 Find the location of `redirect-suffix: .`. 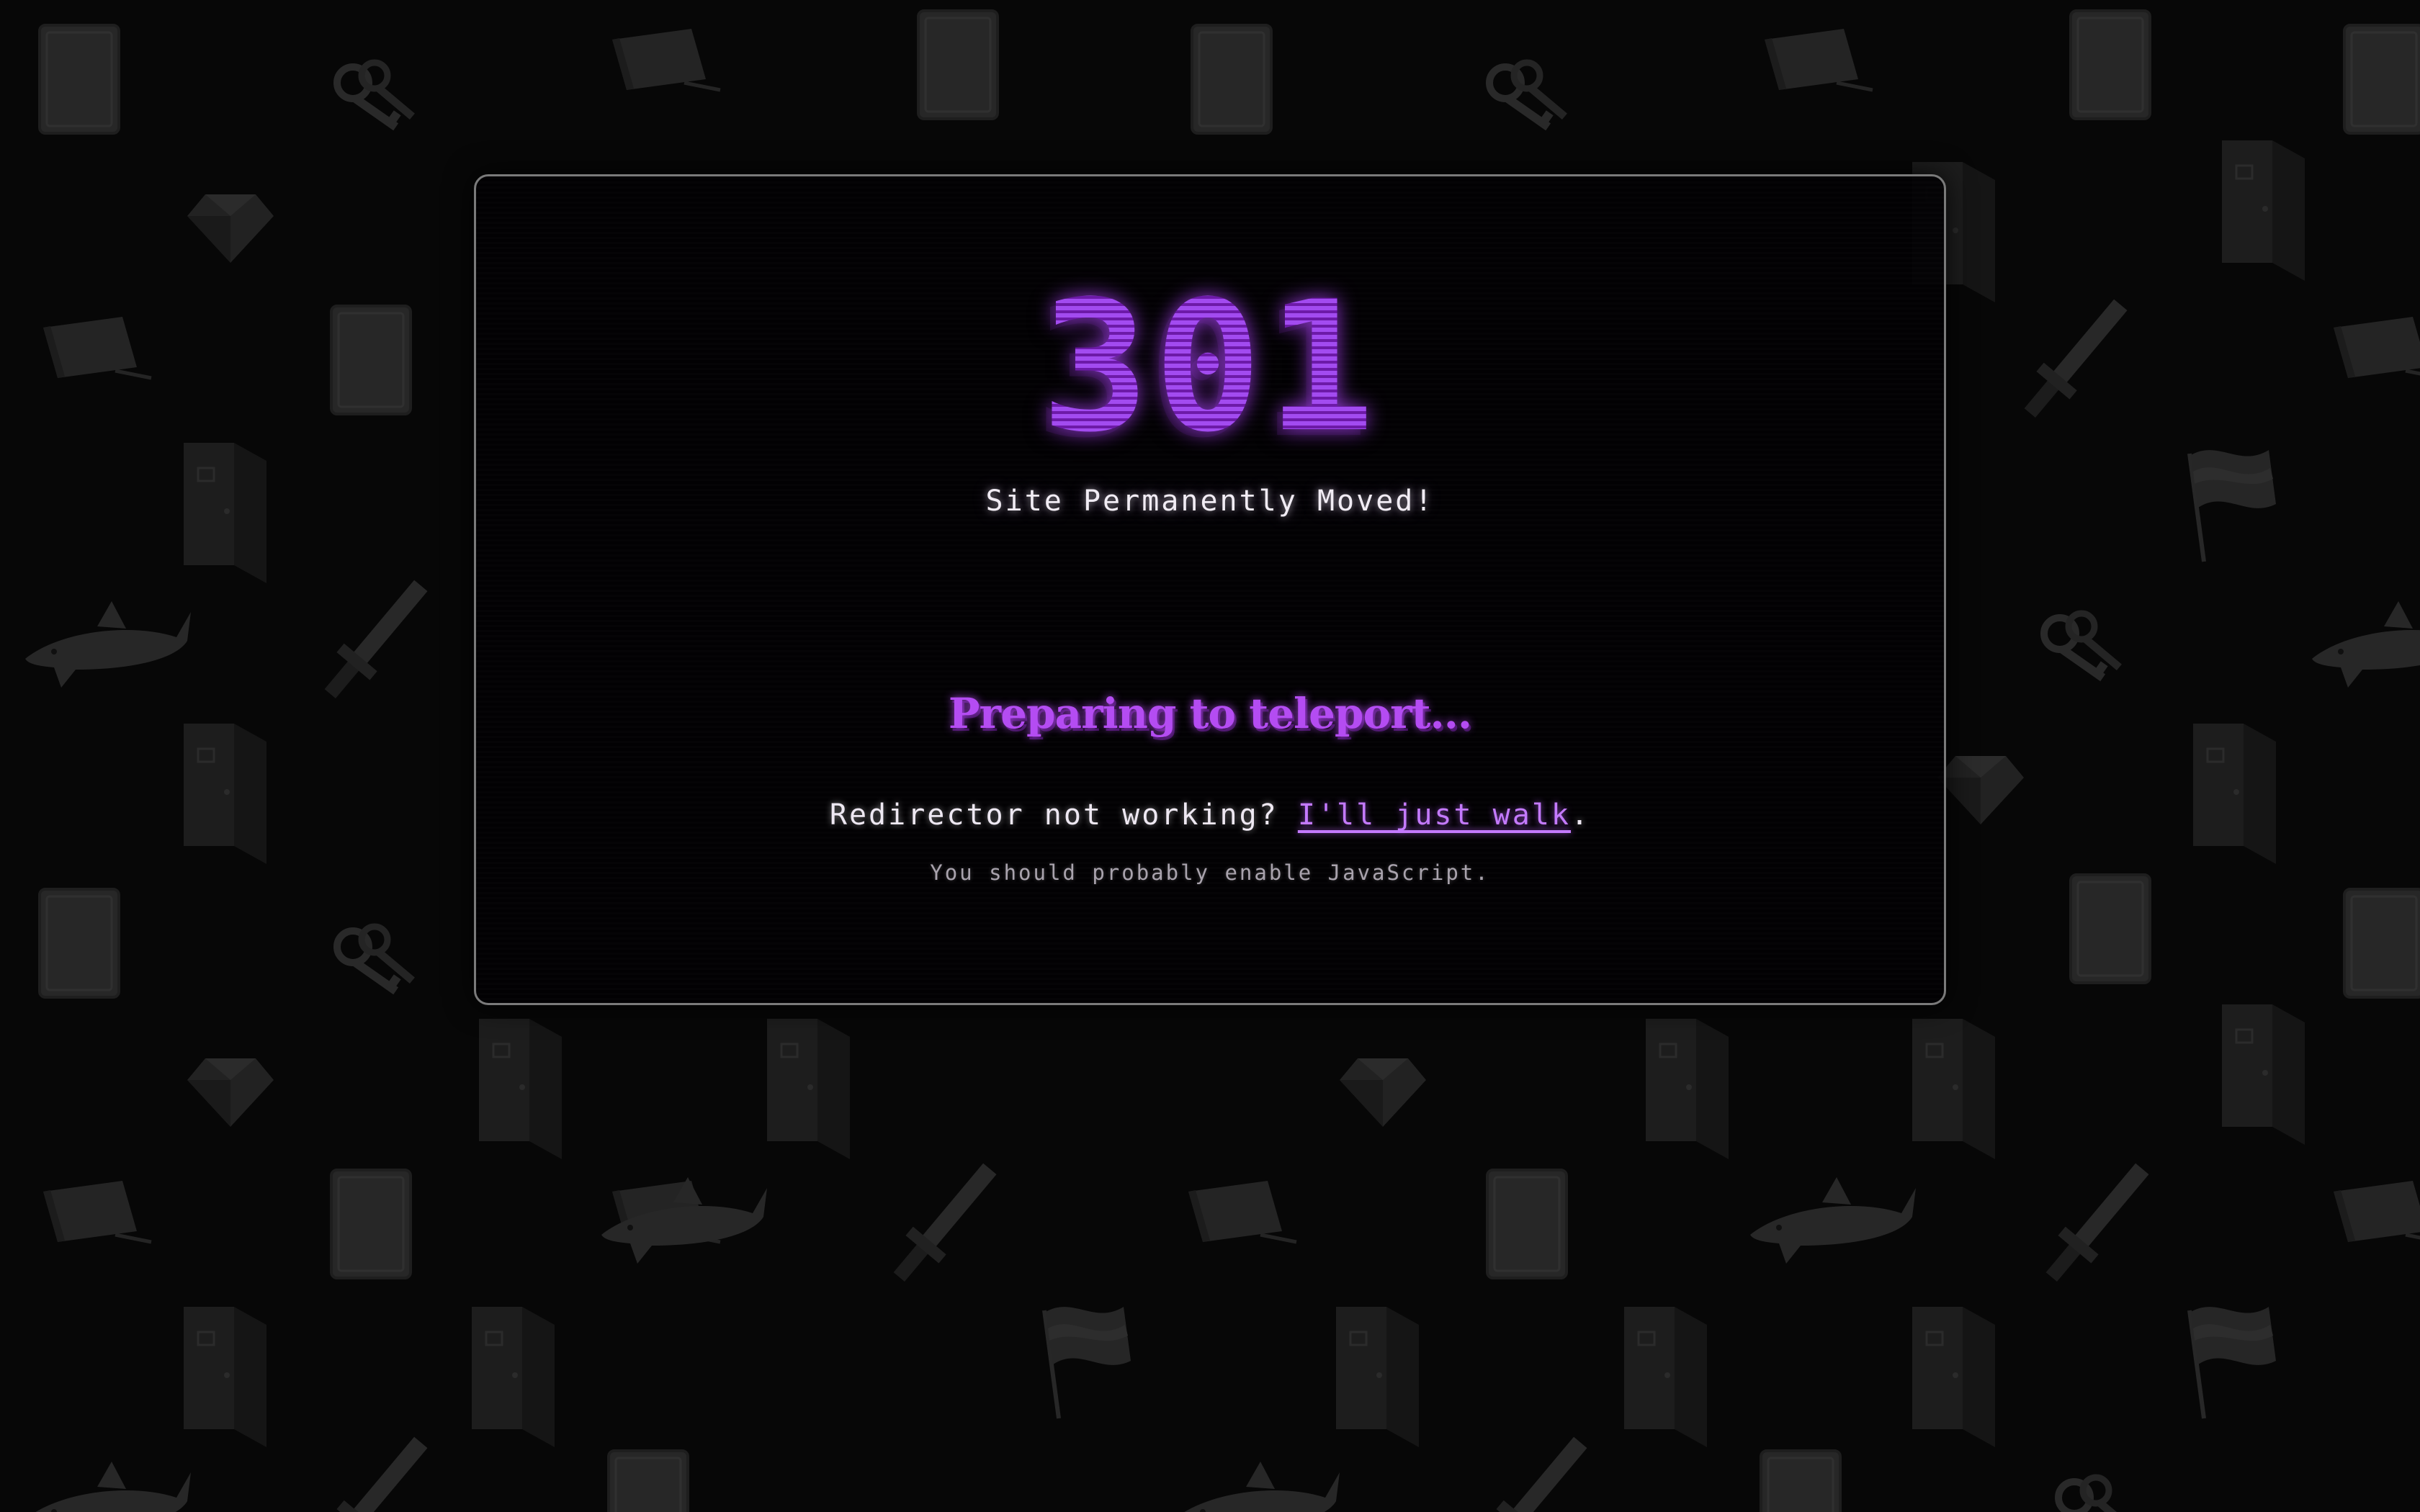

redirect-suffix: . is located at coordinates (1581, 815).